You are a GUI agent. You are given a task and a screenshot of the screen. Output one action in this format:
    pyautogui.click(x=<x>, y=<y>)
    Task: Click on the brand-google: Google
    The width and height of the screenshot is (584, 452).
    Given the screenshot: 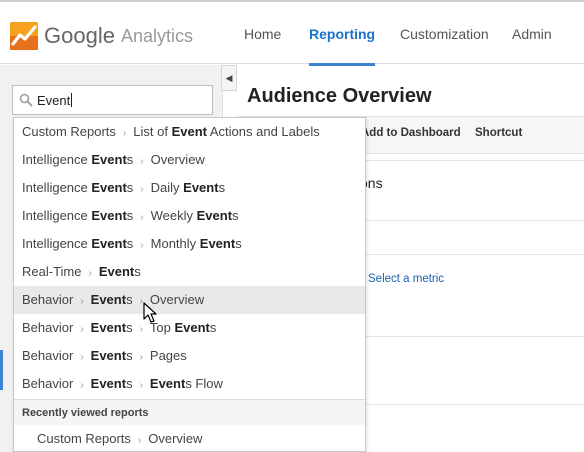 What is the action you would take?
    pyautogui.click(x=79, y=35)
    